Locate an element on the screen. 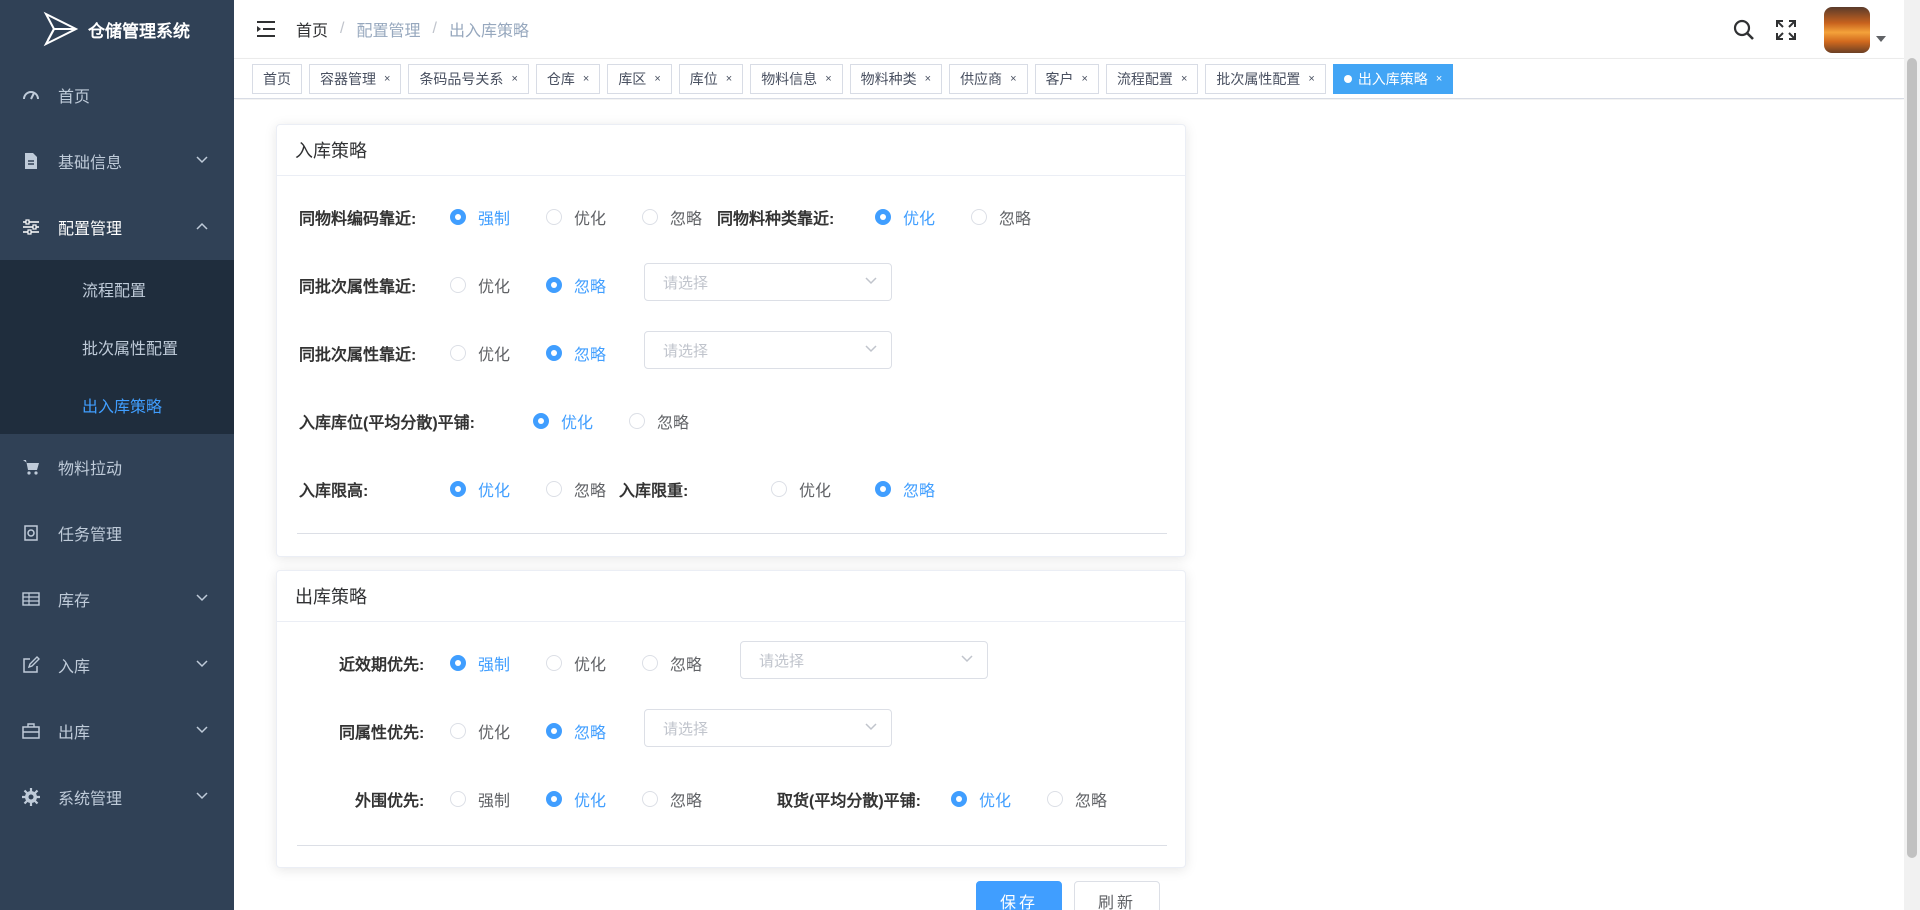 The width and height of the screenshot is (1920, 910). page-scrollbar is located at coordinates (1912, 455).